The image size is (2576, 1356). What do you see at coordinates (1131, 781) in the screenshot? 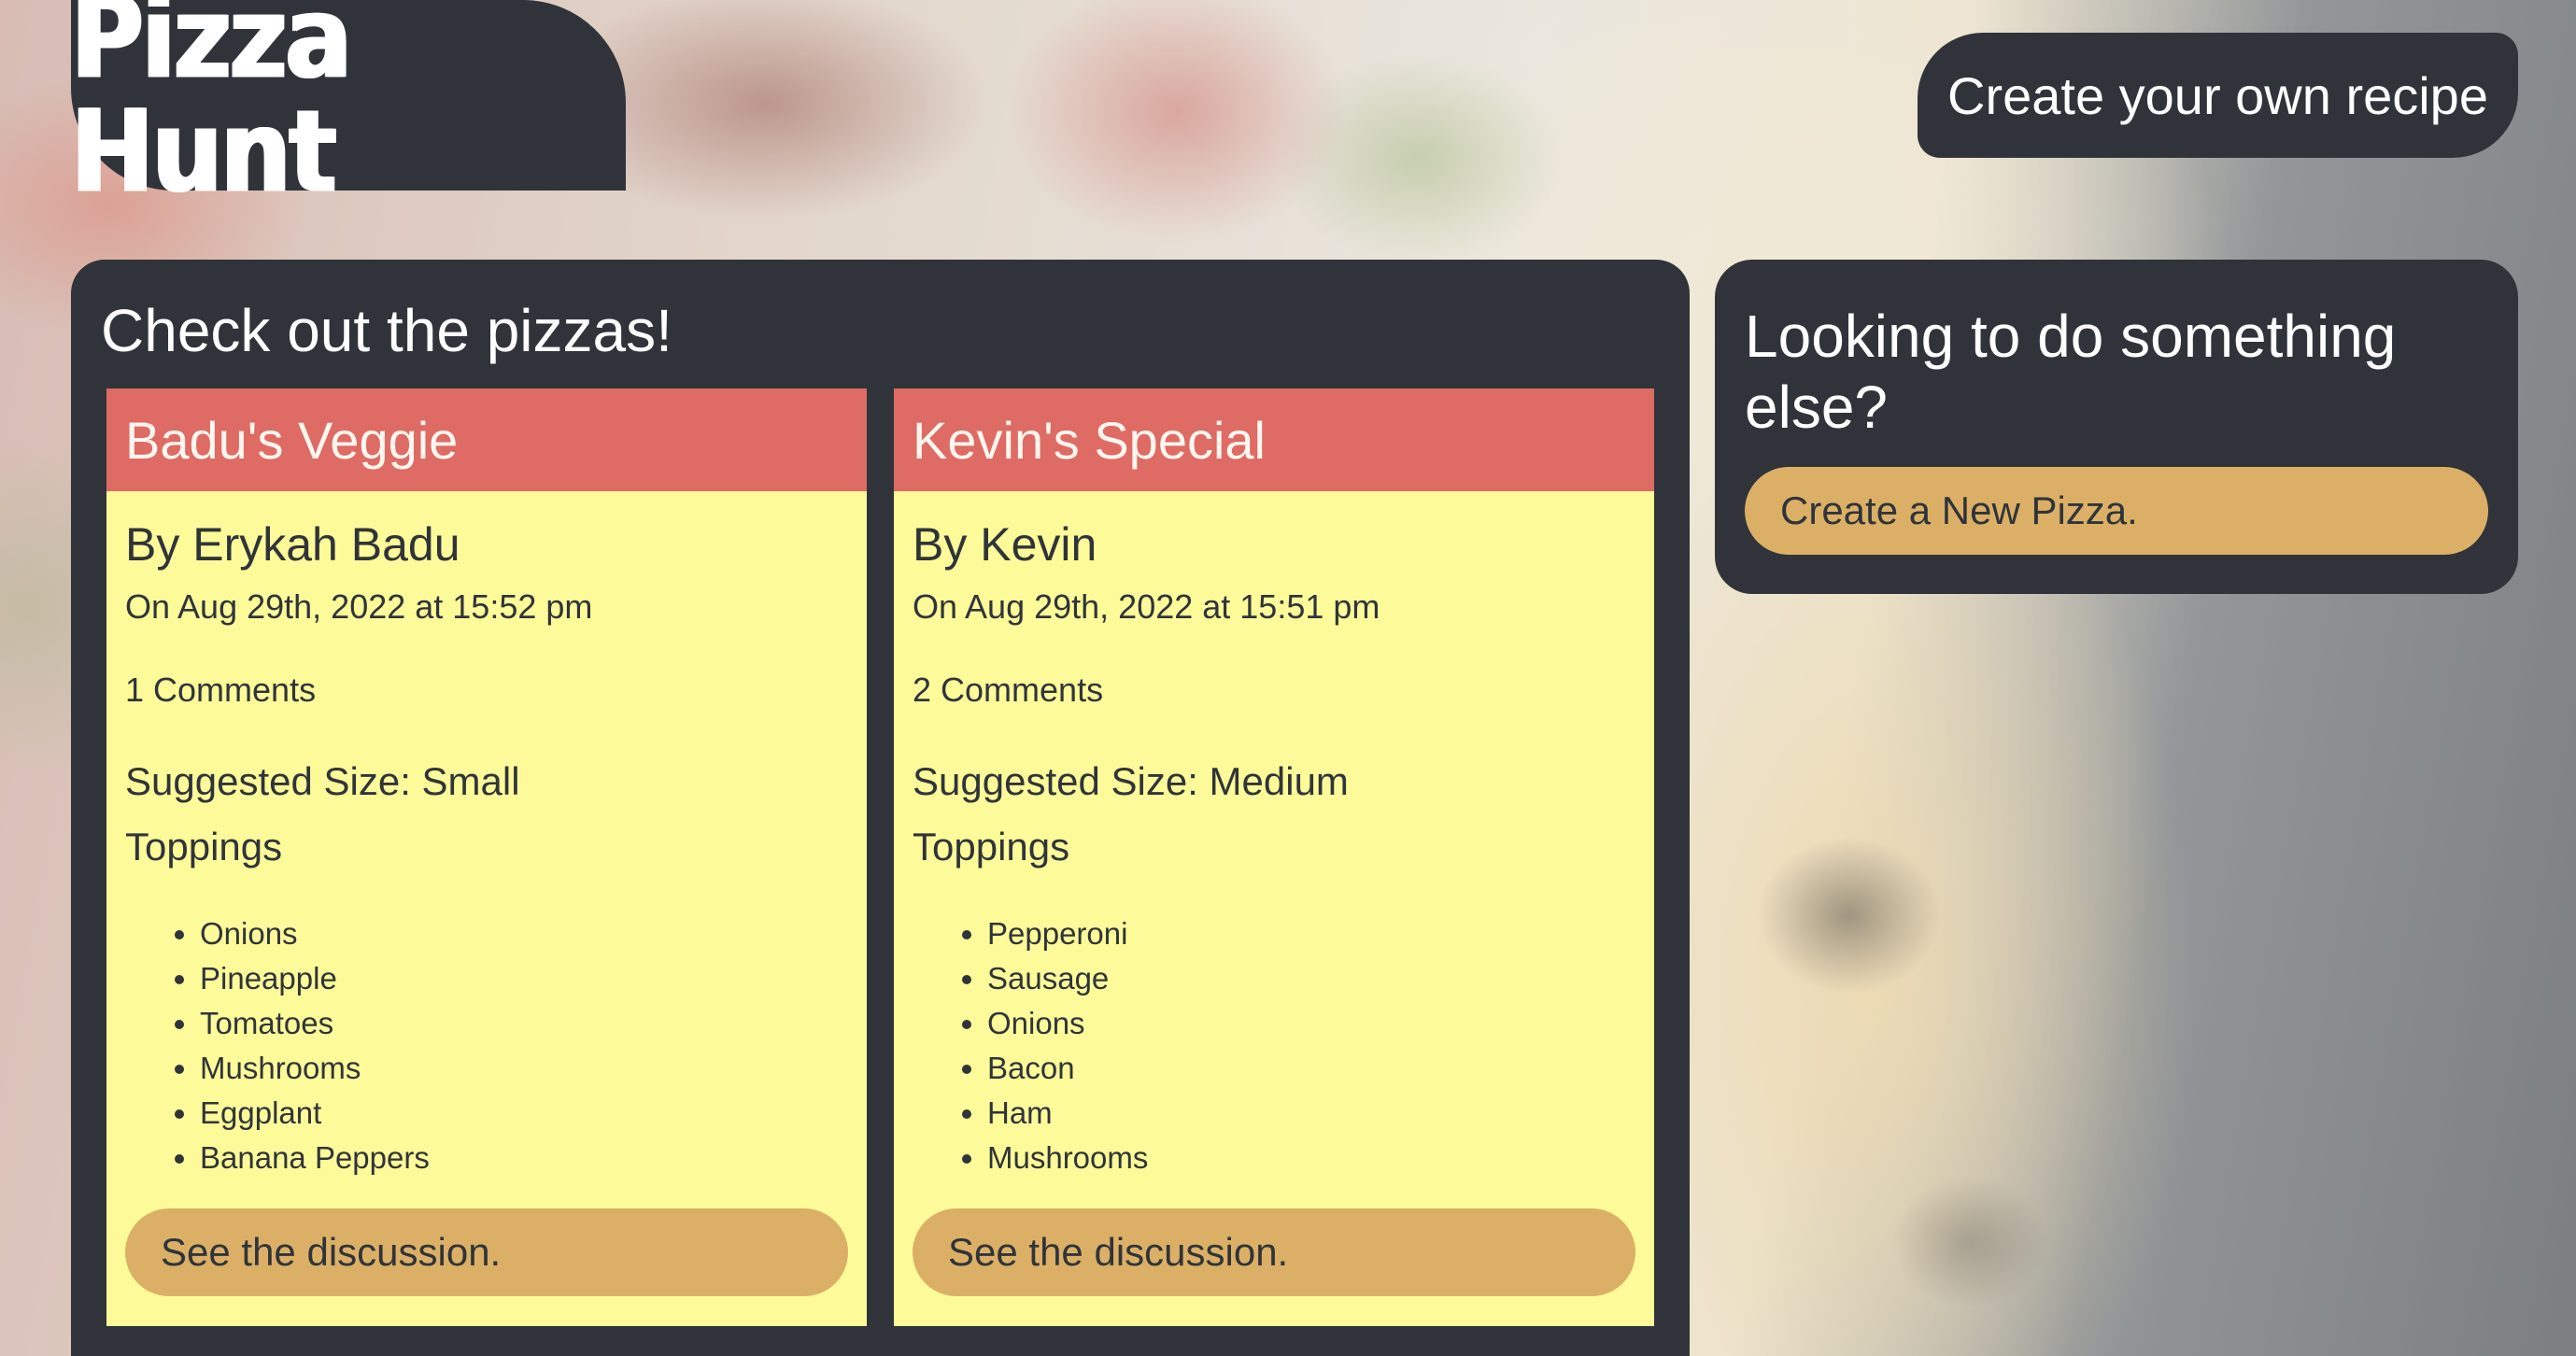
I see `pizza-suggested-size: Suggested Size: Medium` at bounding box center [1131, 781].